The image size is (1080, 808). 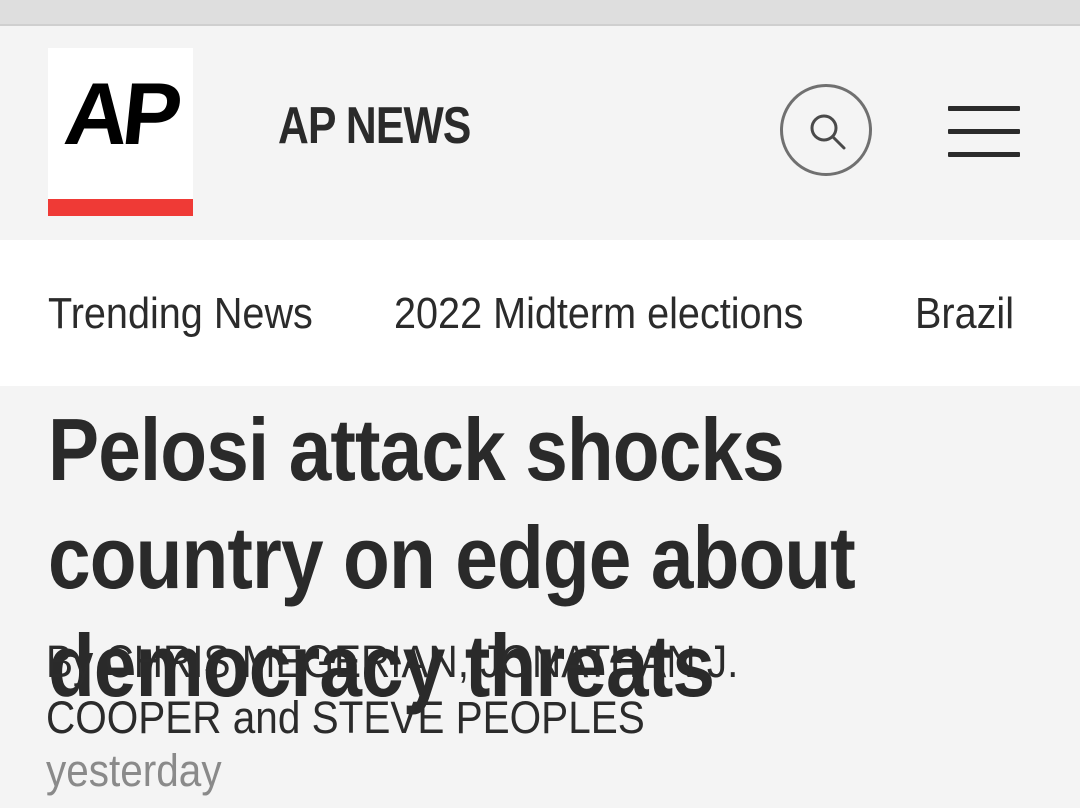 I want to click on nav-item-brazil: Brazil, so click(x=964, y=314).